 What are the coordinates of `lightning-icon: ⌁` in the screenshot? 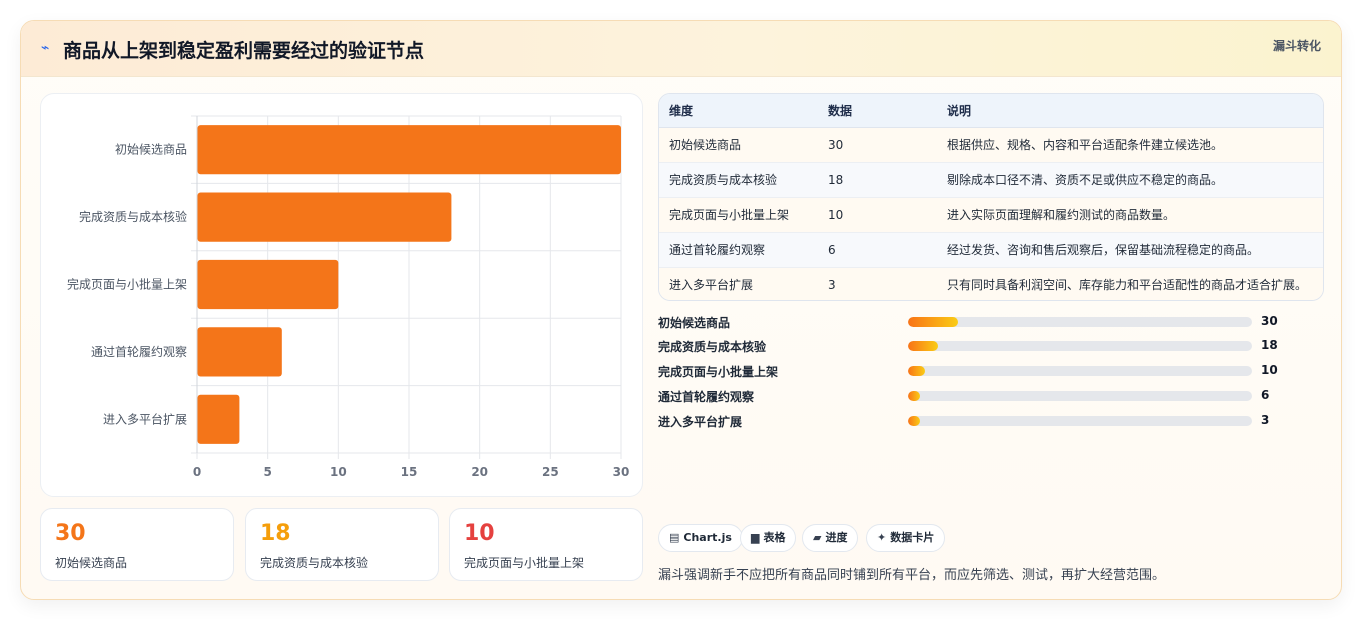 It's located at (45, 48).